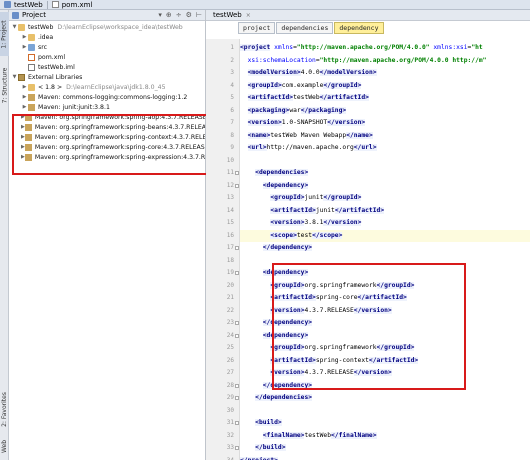 The width and height of the screenshot is (530, 460). Describe the element at coordinates (160, 15) in the screenshot. I see `chevron-down-icon: ▾` at that location.